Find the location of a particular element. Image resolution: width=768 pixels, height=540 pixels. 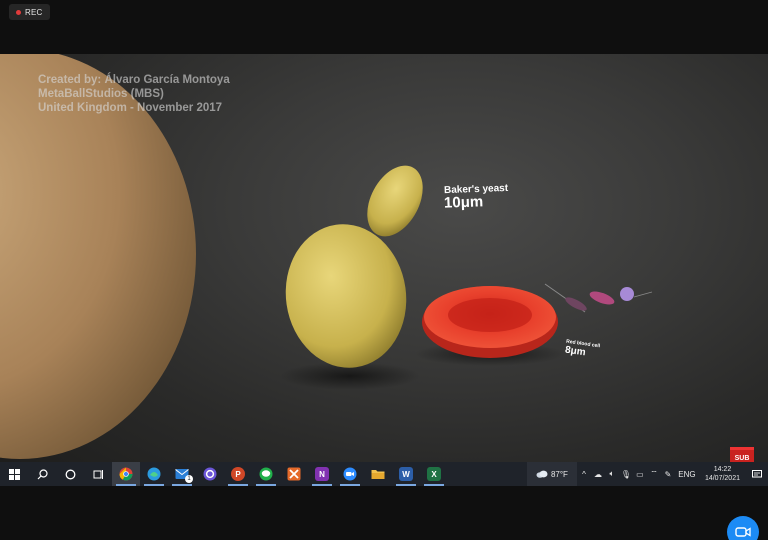

record-dot-icon is located at coordinates (18, 12).